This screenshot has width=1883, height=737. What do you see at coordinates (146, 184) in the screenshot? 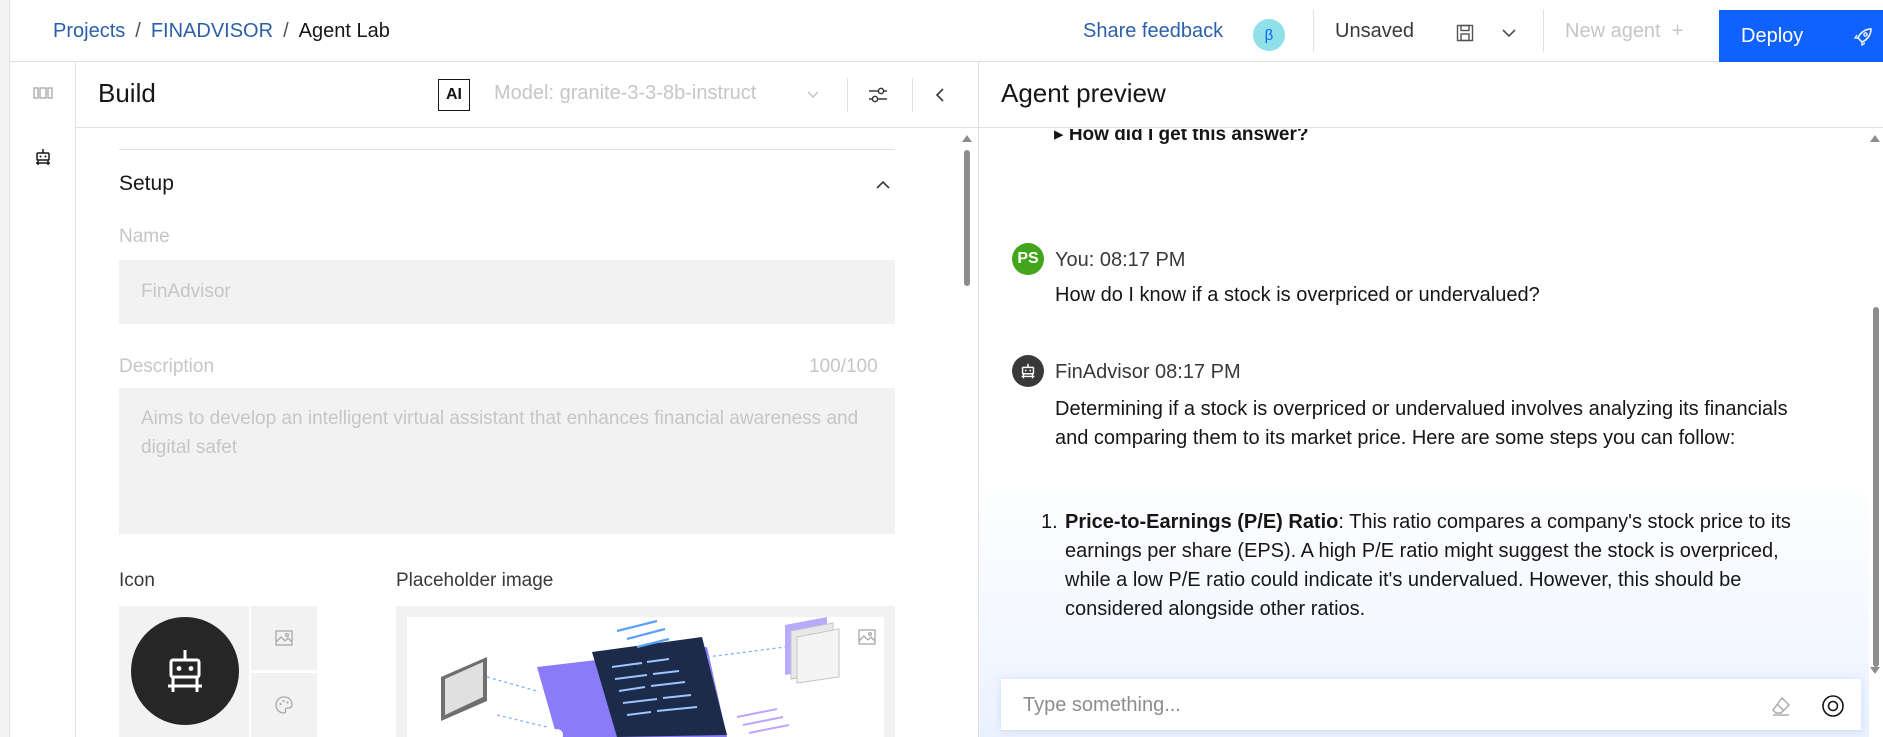
I see `setup-section-title: Setup` at bounding box center [146, 184].